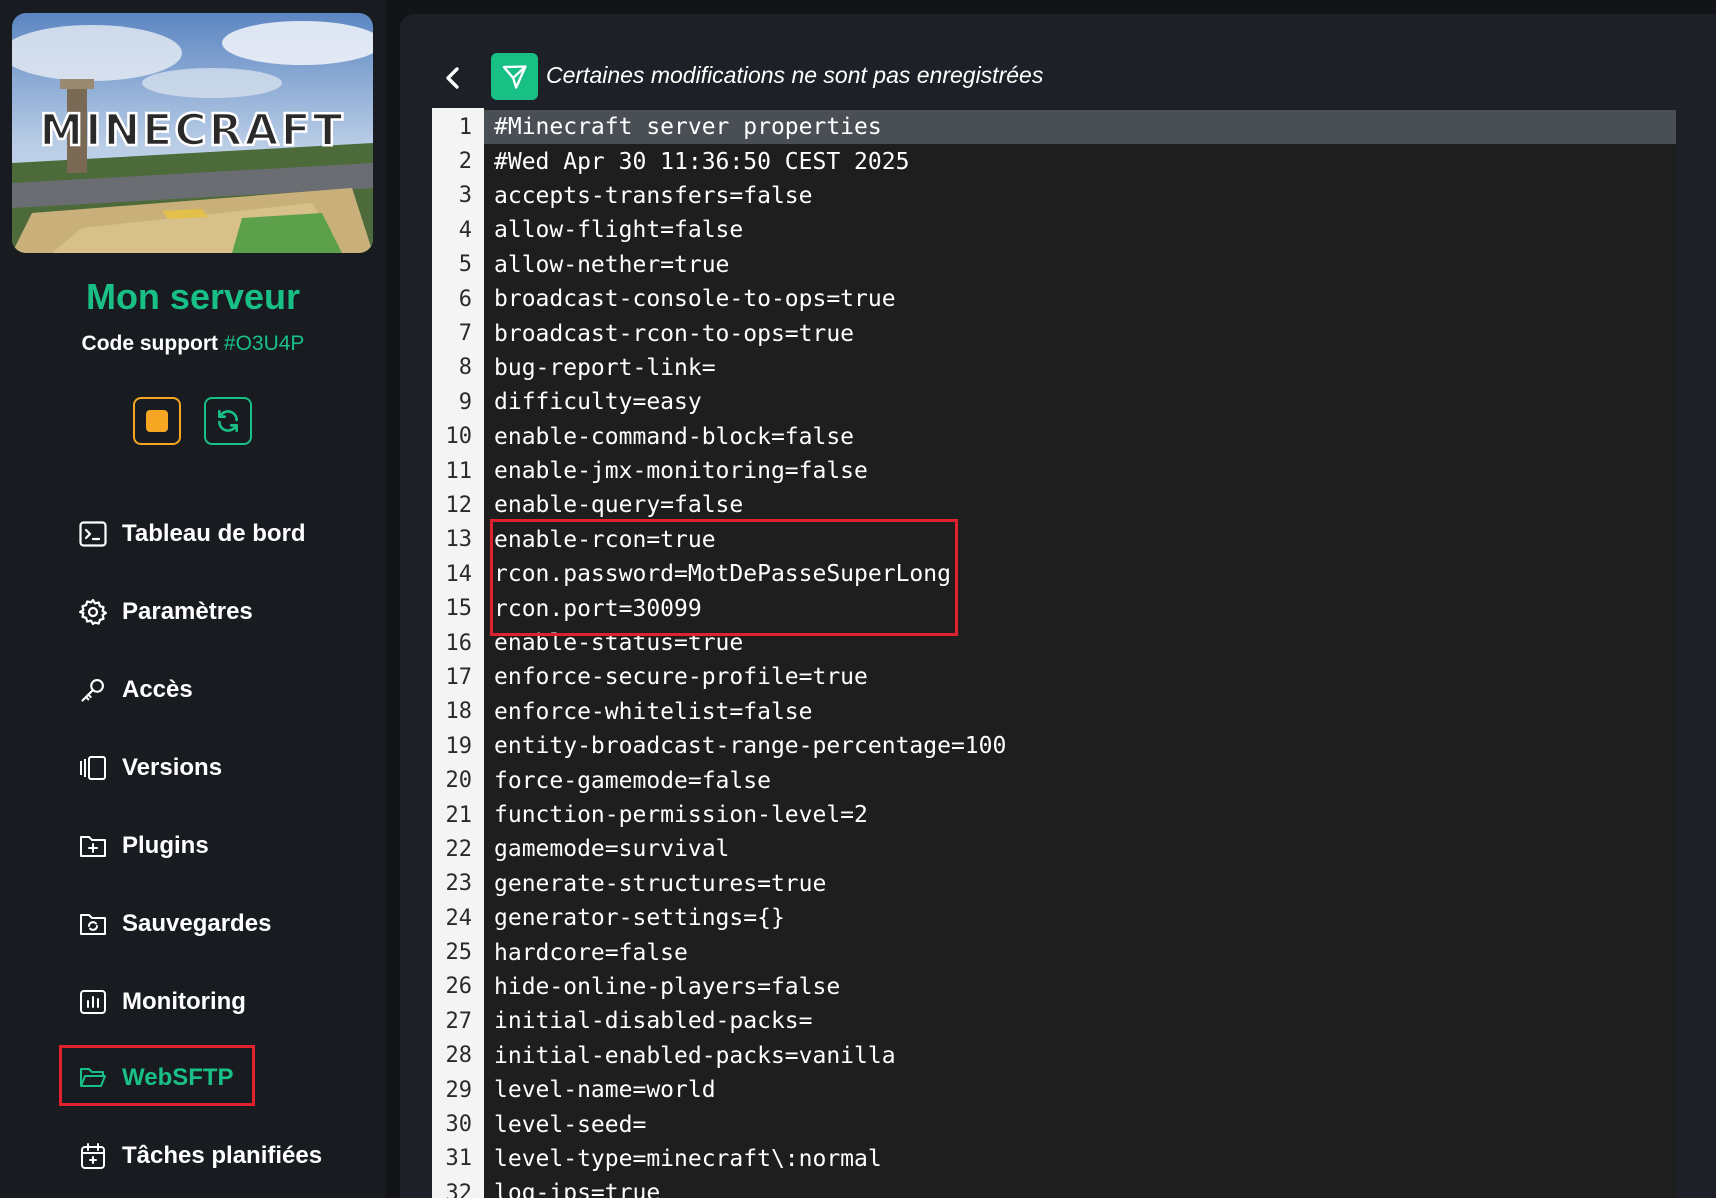  I want to click on code-line: 4 allow-flight=false, so click(1054, 230).